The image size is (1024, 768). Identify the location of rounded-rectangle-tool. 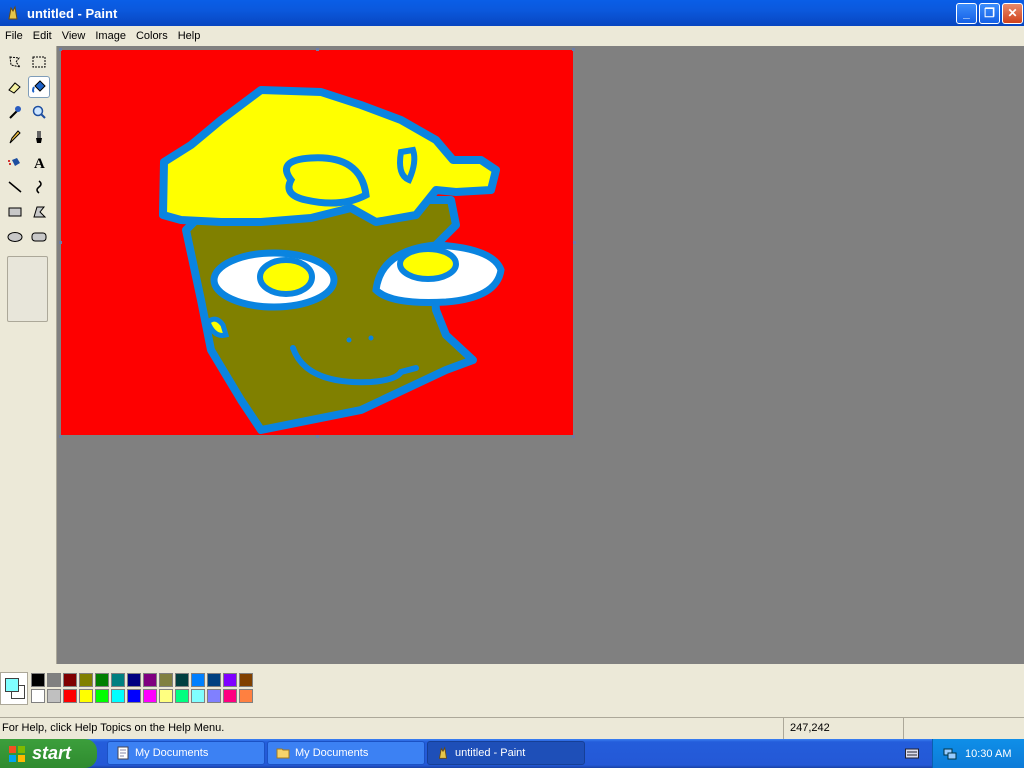
(39, 237).